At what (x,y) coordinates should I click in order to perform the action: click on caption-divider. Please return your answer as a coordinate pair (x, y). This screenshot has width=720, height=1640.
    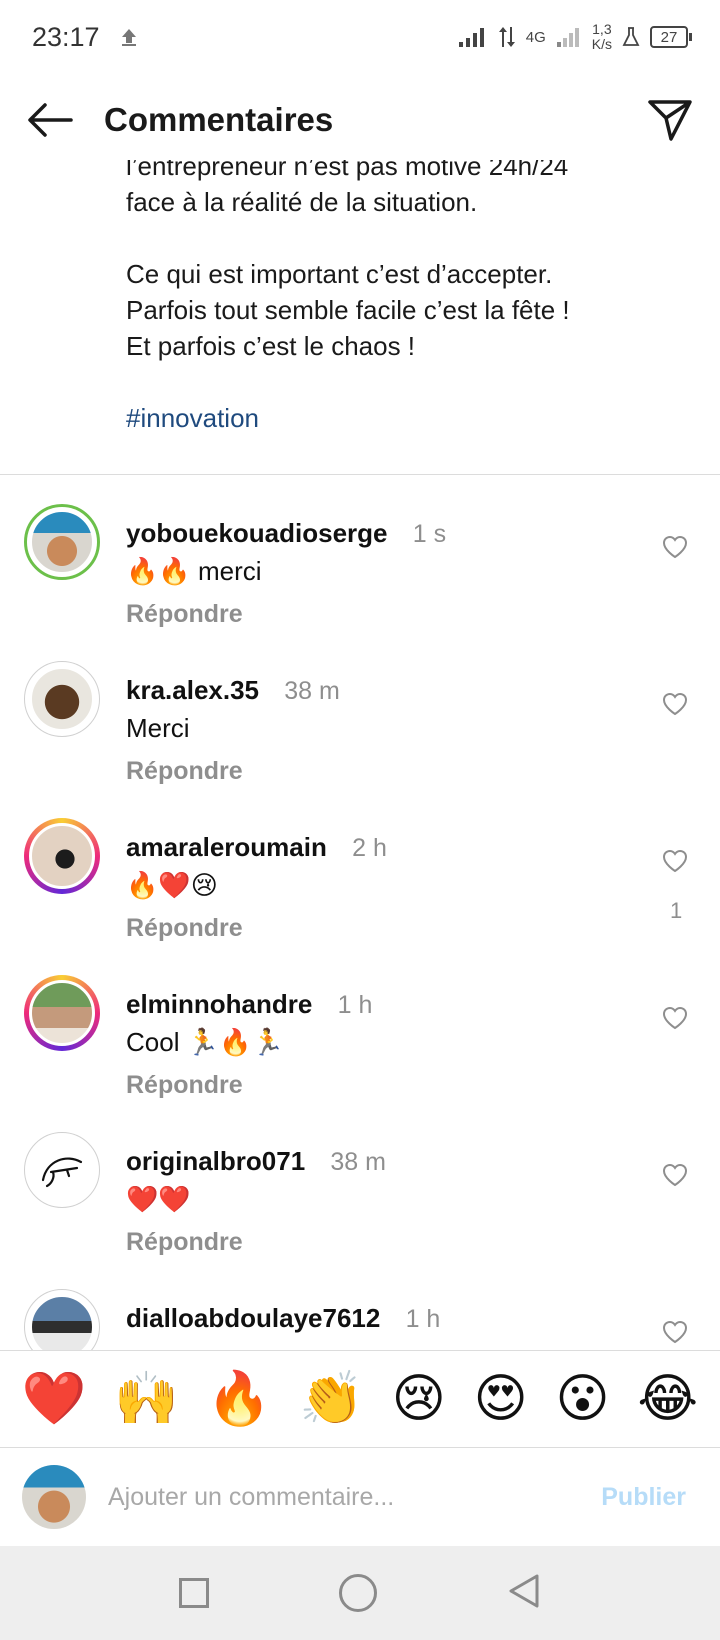
    Looking at the image, I should click on (360, 474).